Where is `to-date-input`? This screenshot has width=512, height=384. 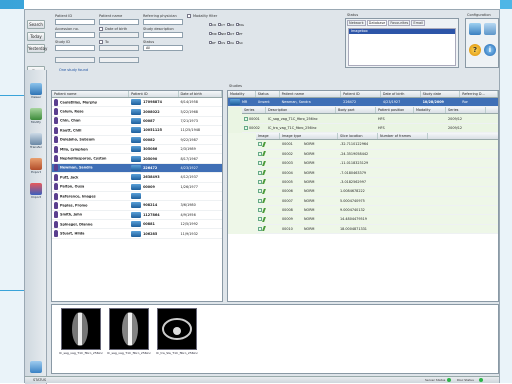
to-date-input is located at coordinates (119, 48).